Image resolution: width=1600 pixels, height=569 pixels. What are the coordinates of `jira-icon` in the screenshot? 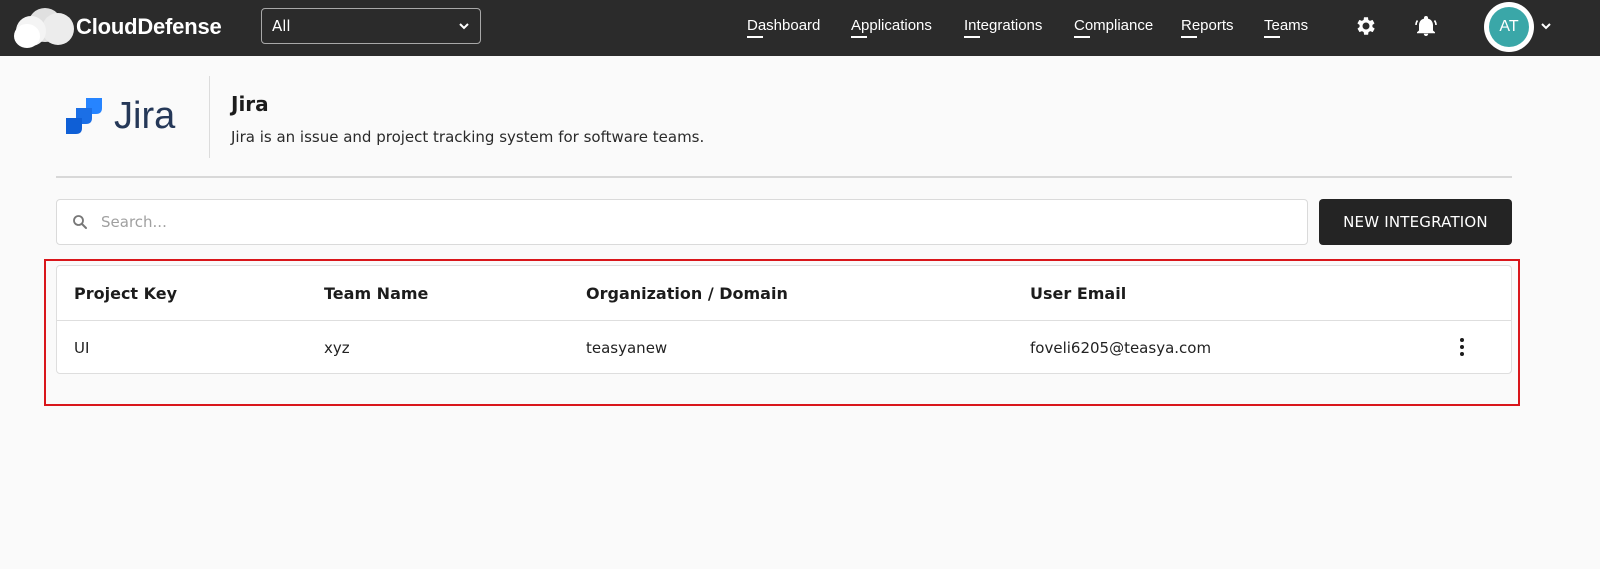 It's located at (84, 116).